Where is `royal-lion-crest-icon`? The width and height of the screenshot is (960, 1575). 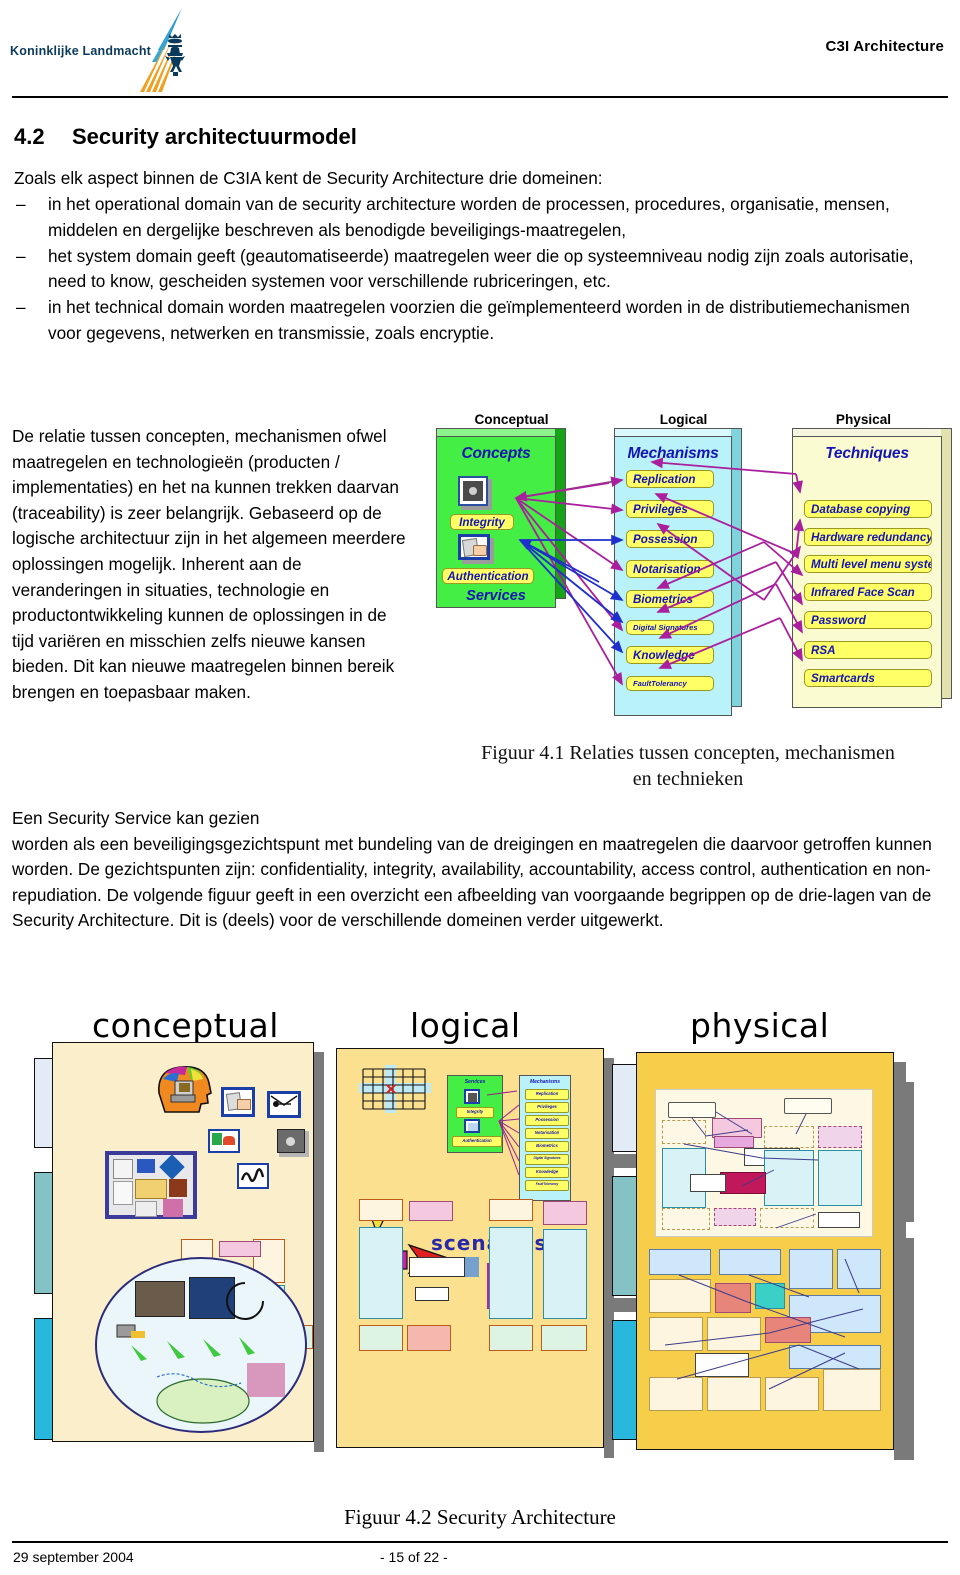
royal-lion-crest-icon is located at coordinates (175, 55).